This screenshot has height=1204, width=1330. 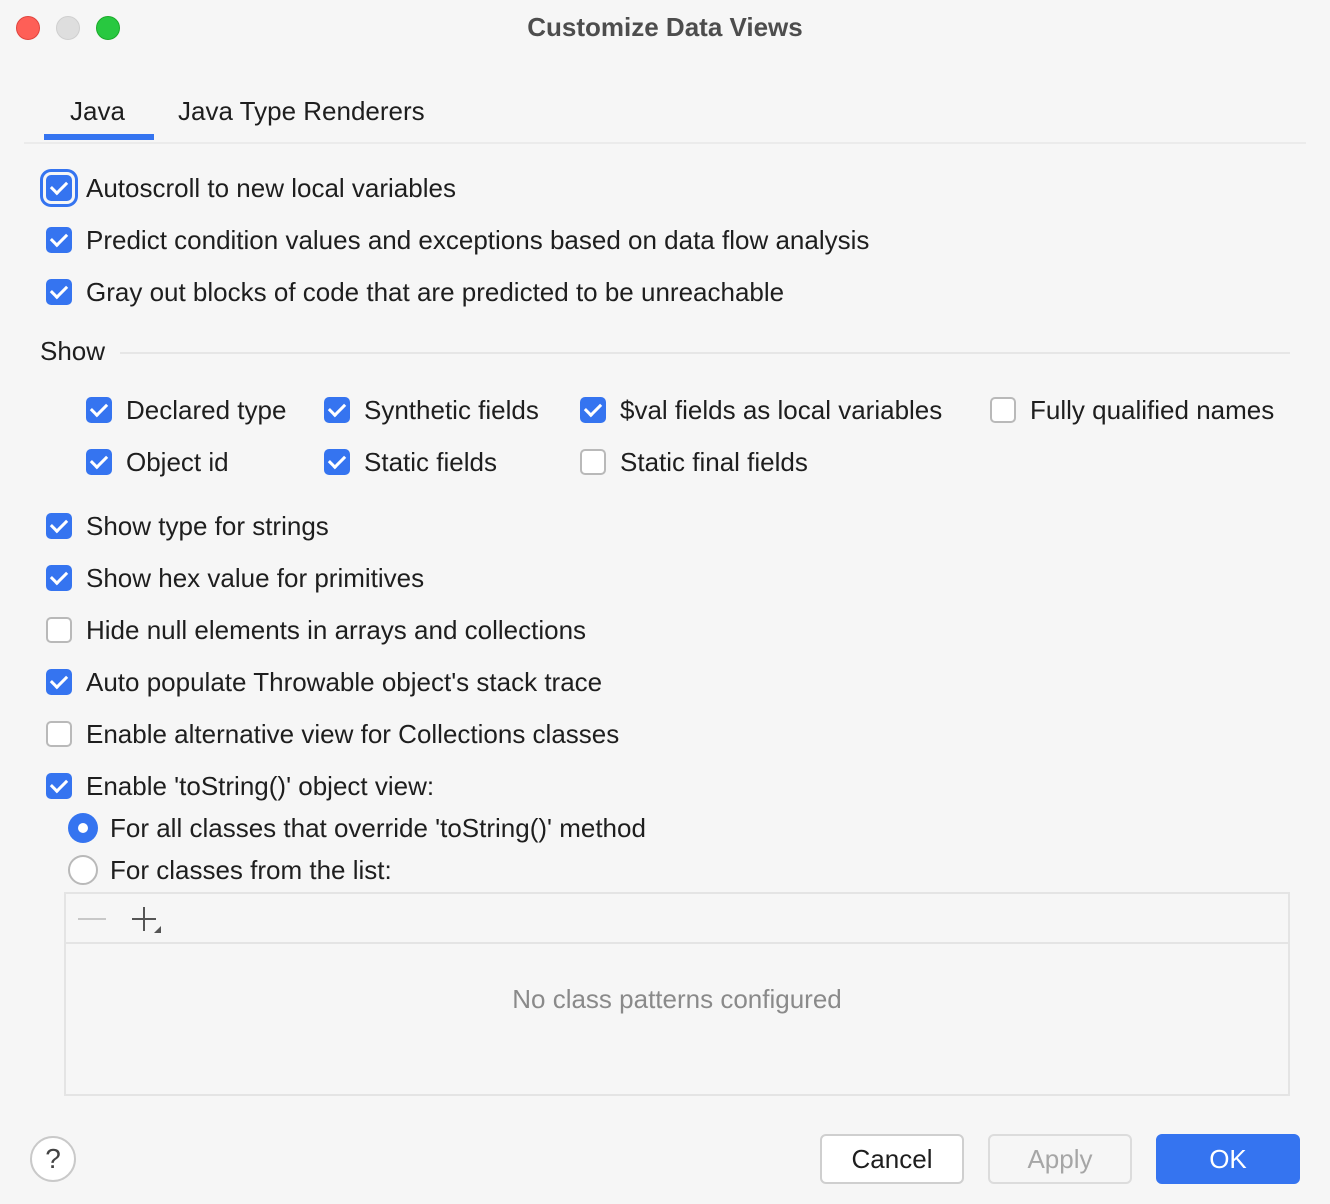 I want to click on declared-type-label: Declared type, so click(x=206, y=409).